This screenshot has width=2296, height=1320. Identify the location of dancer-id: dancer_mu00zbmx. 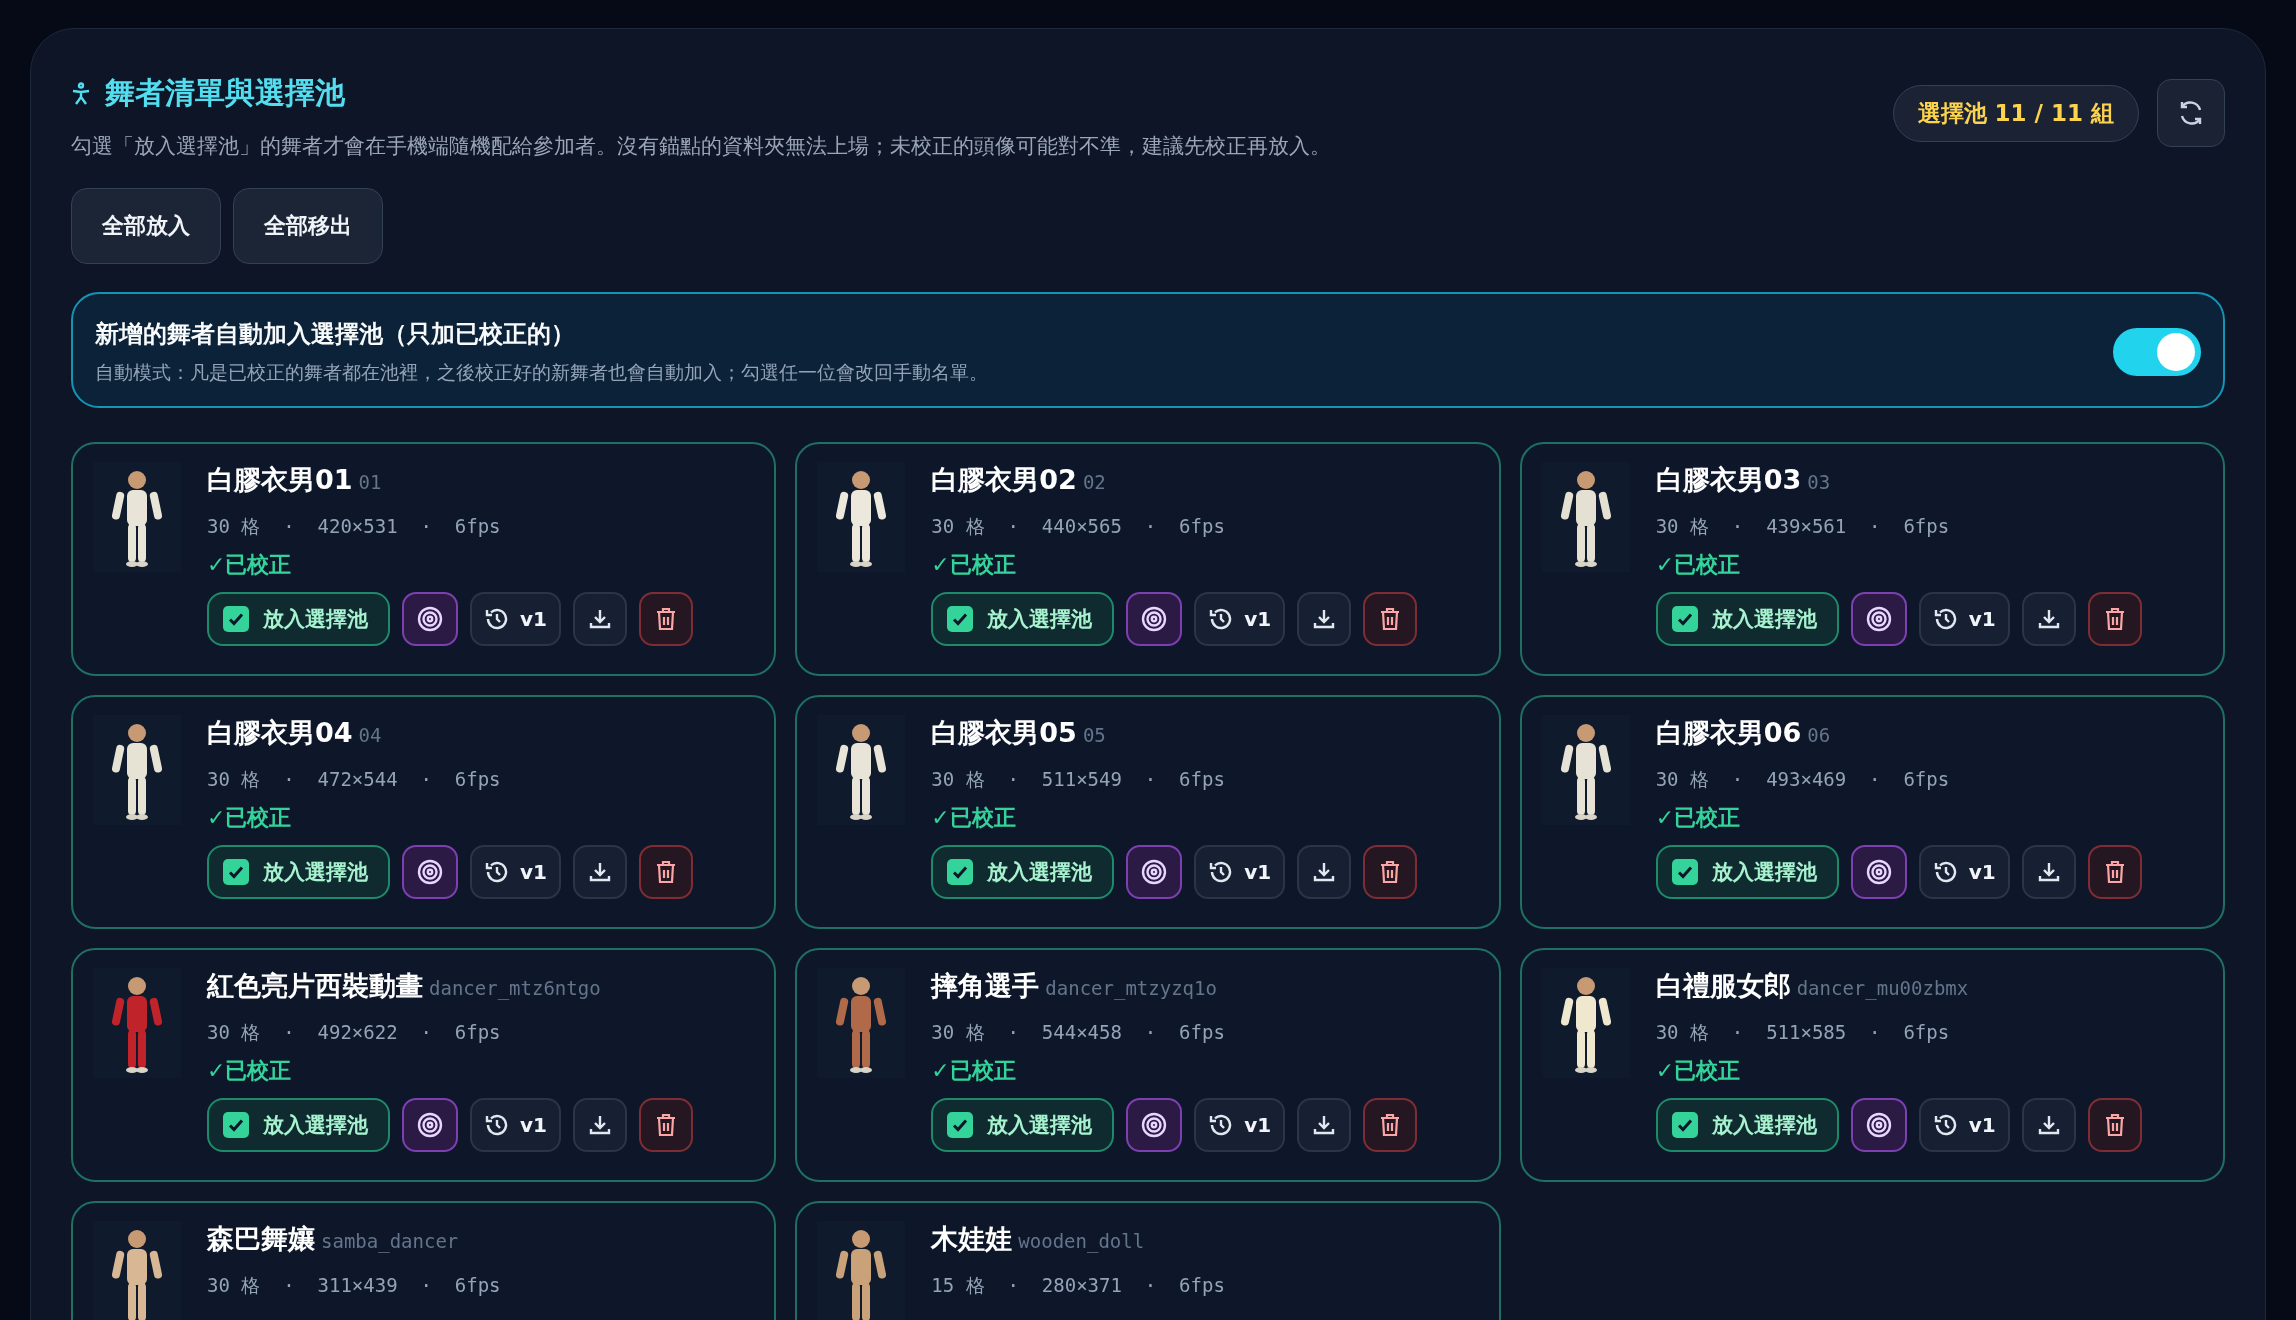
(1882, 988).